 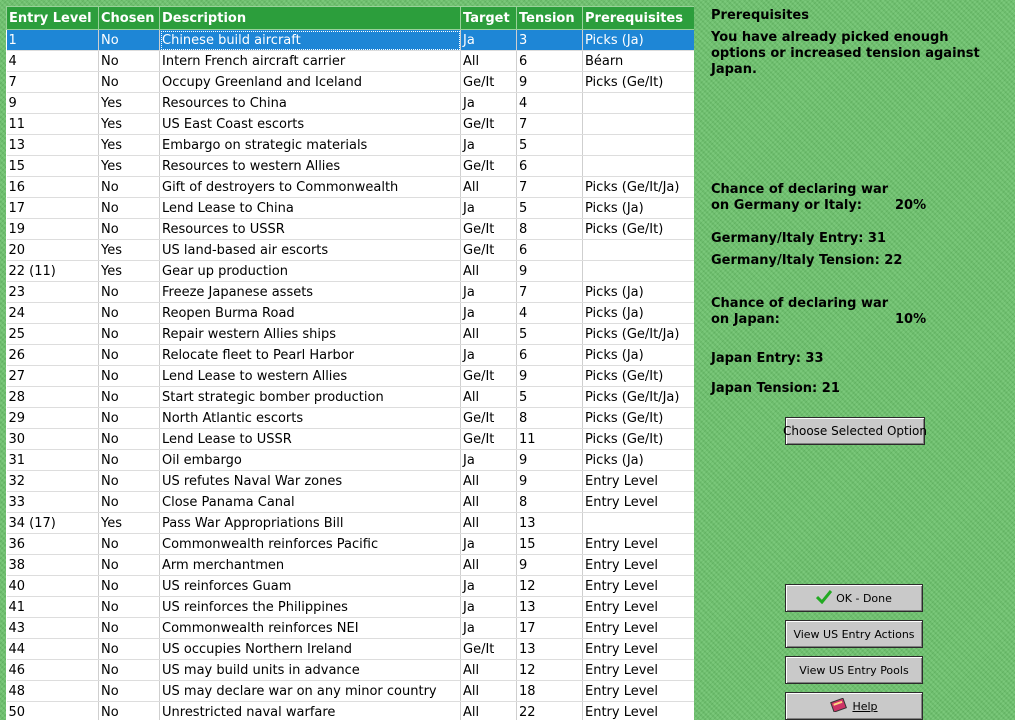 I want to click on cell-entry-level: 44, so click(x=52, y=649).